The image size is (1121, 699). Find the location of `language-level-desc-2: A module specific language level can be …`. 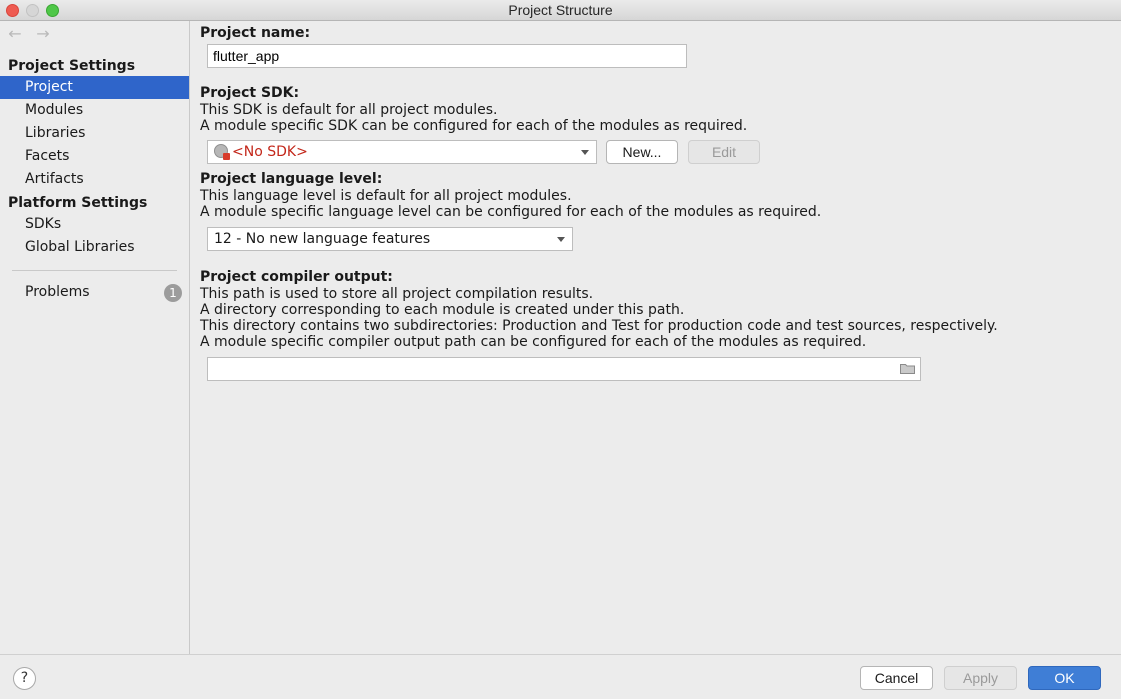

language-level-desc-2: A module specific language level can be … is located at coordinates (511, 212).